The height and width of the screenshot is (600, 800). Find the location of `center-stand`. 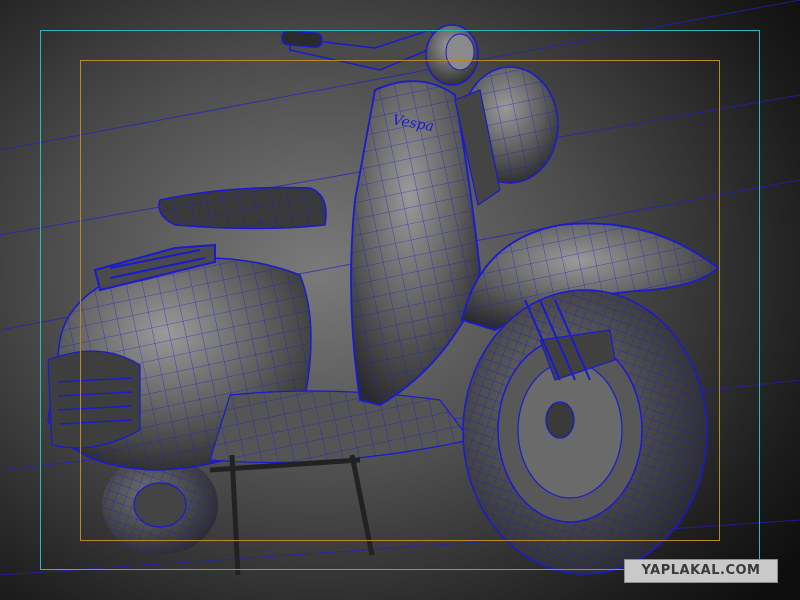

center-stand is located at coordinates (292, 515).